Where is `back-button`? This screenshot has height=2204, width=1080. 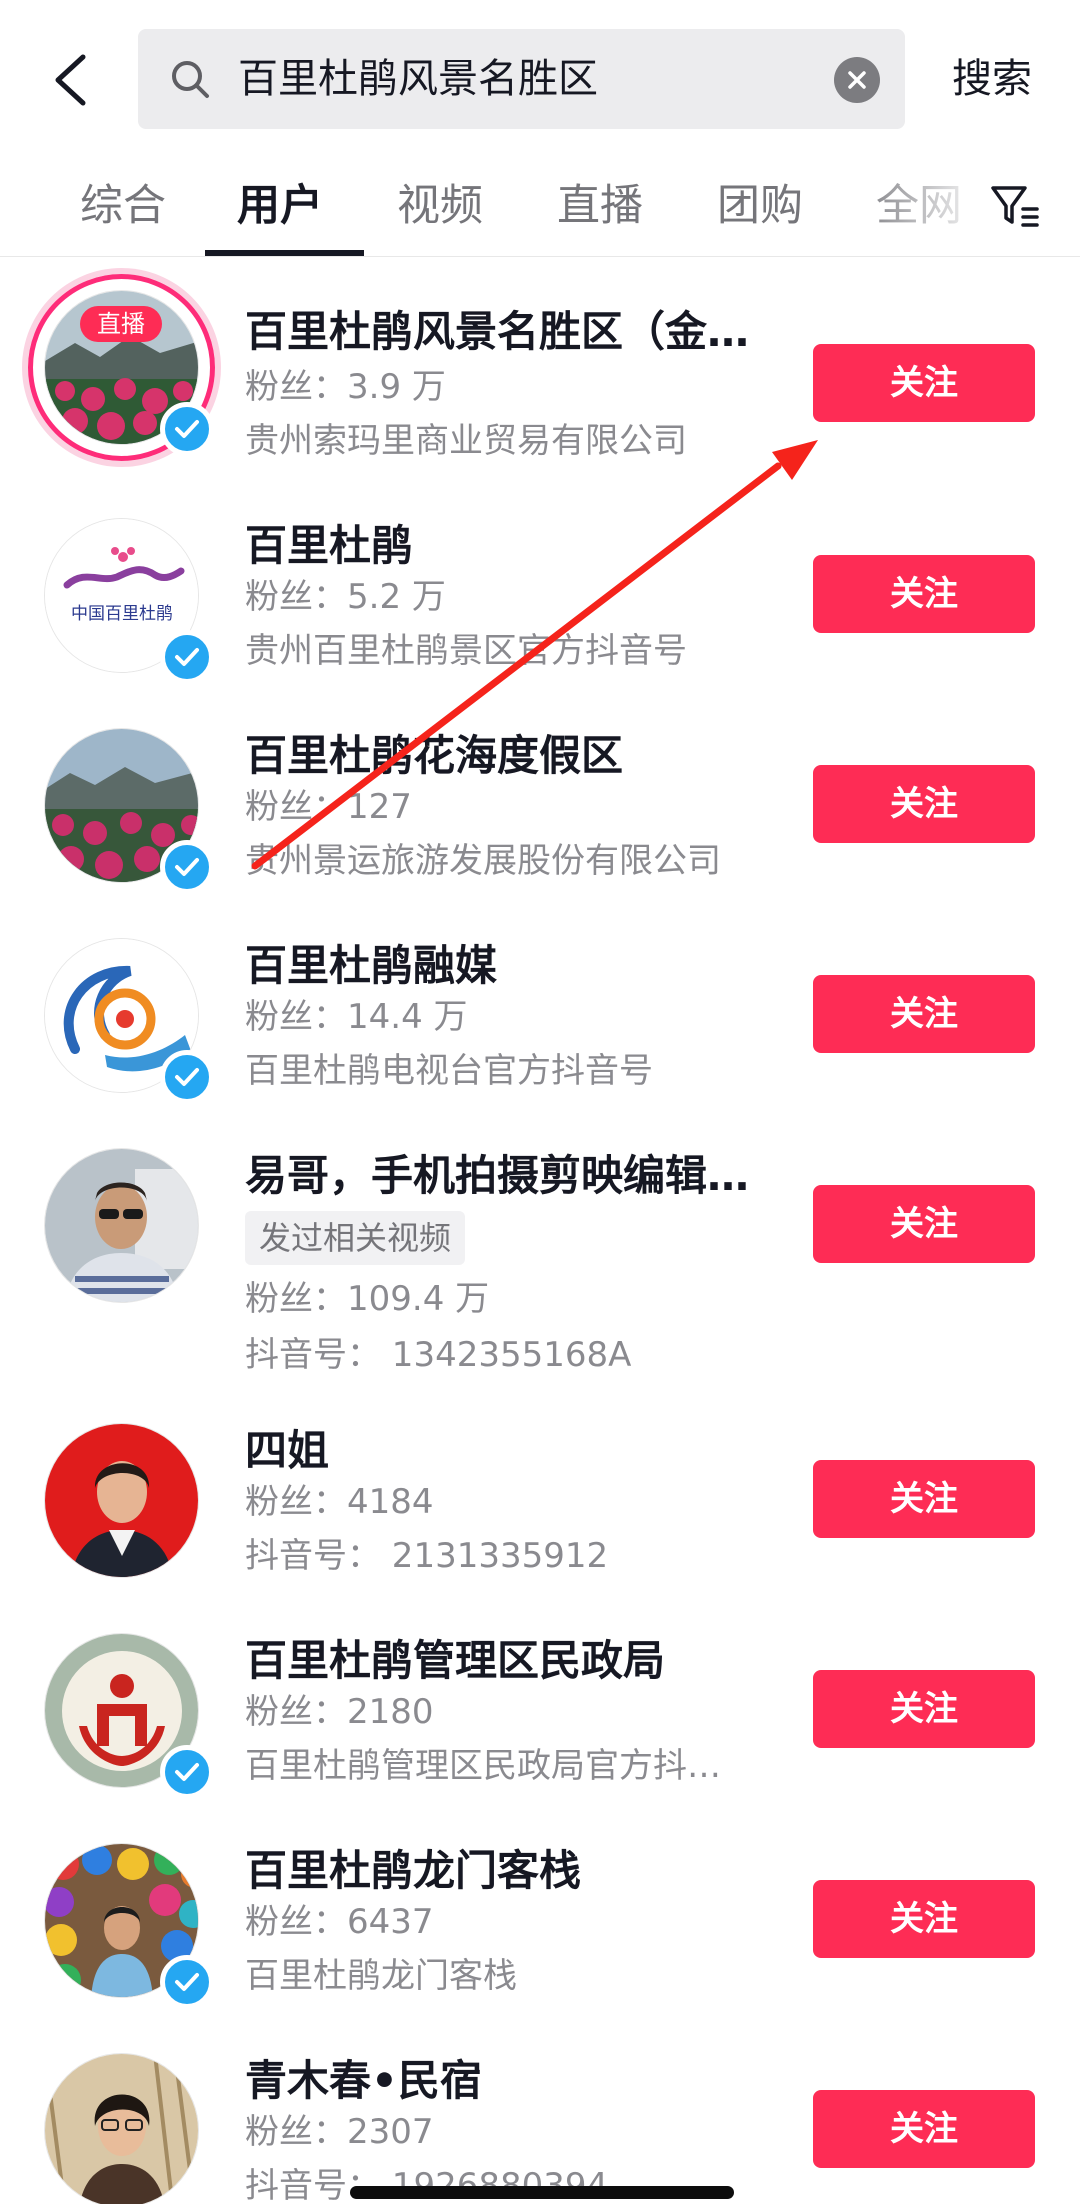 back-button is located at coordinates (70, 80).